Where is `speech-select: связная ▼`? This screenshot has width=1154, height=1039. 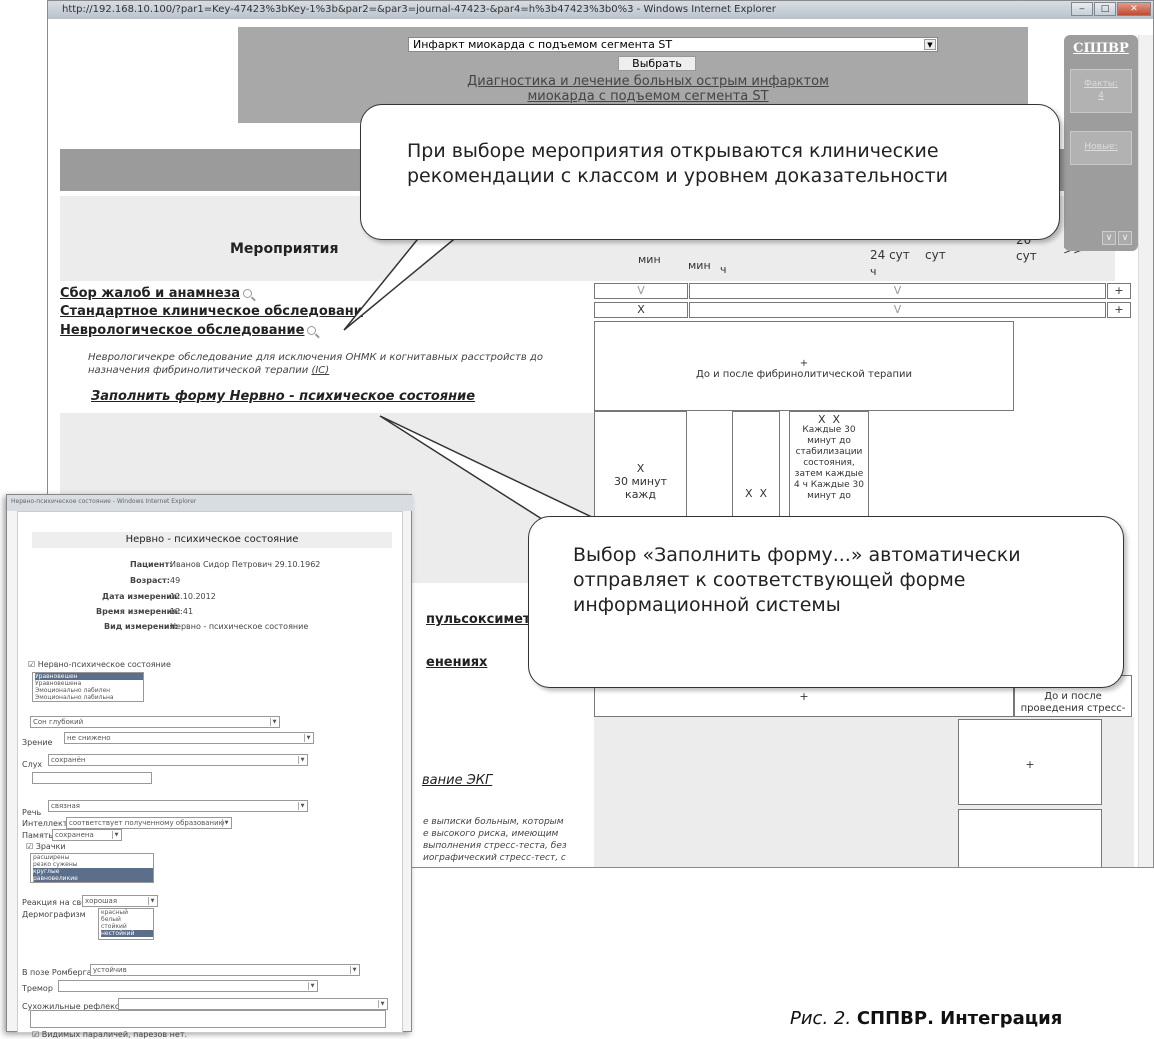 speech-select: связная ▼ is located at coordinates (178, 806).